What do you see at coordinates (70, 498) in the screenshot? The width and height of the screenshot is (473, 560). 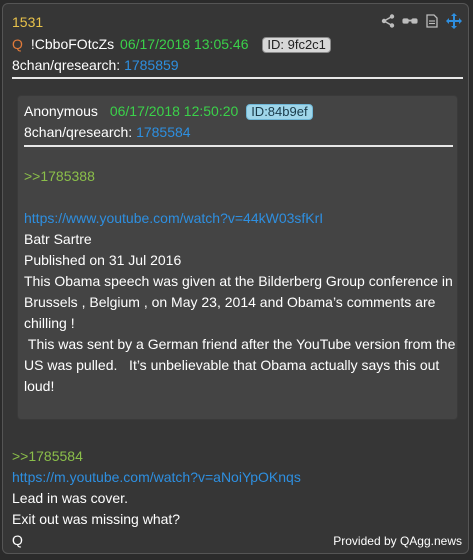 I see `body-line: Lead in was cover.` at bounding box center [70, 498].